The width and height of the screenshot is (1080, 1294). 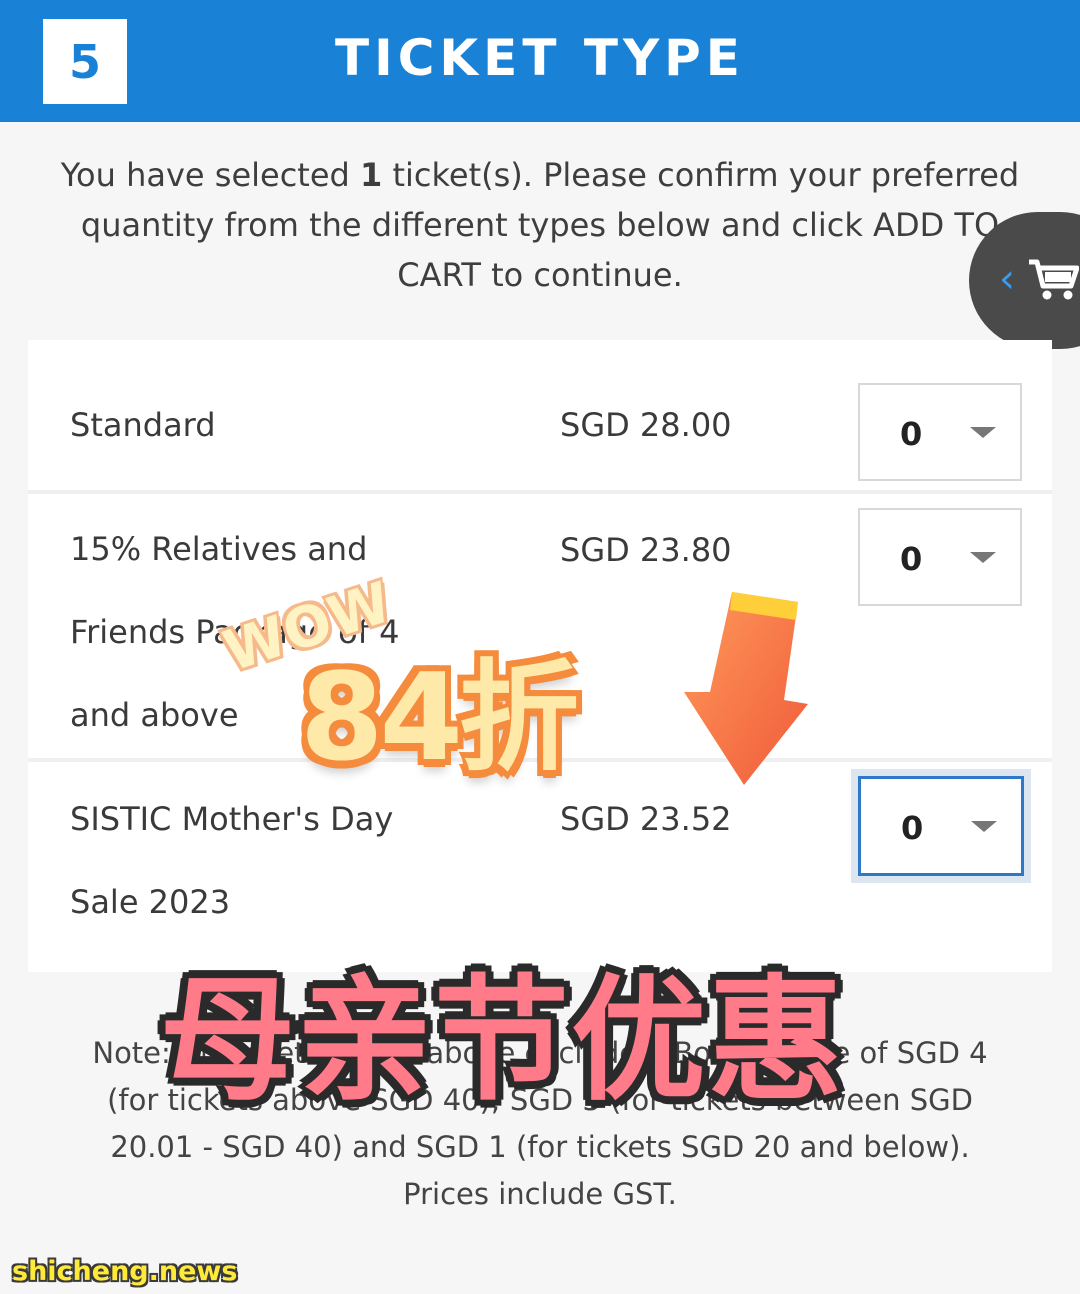 I want to click on ticket-name-mothers-day: SISTIC Mother's Day Sale 2023, so click(x=231, y=861).